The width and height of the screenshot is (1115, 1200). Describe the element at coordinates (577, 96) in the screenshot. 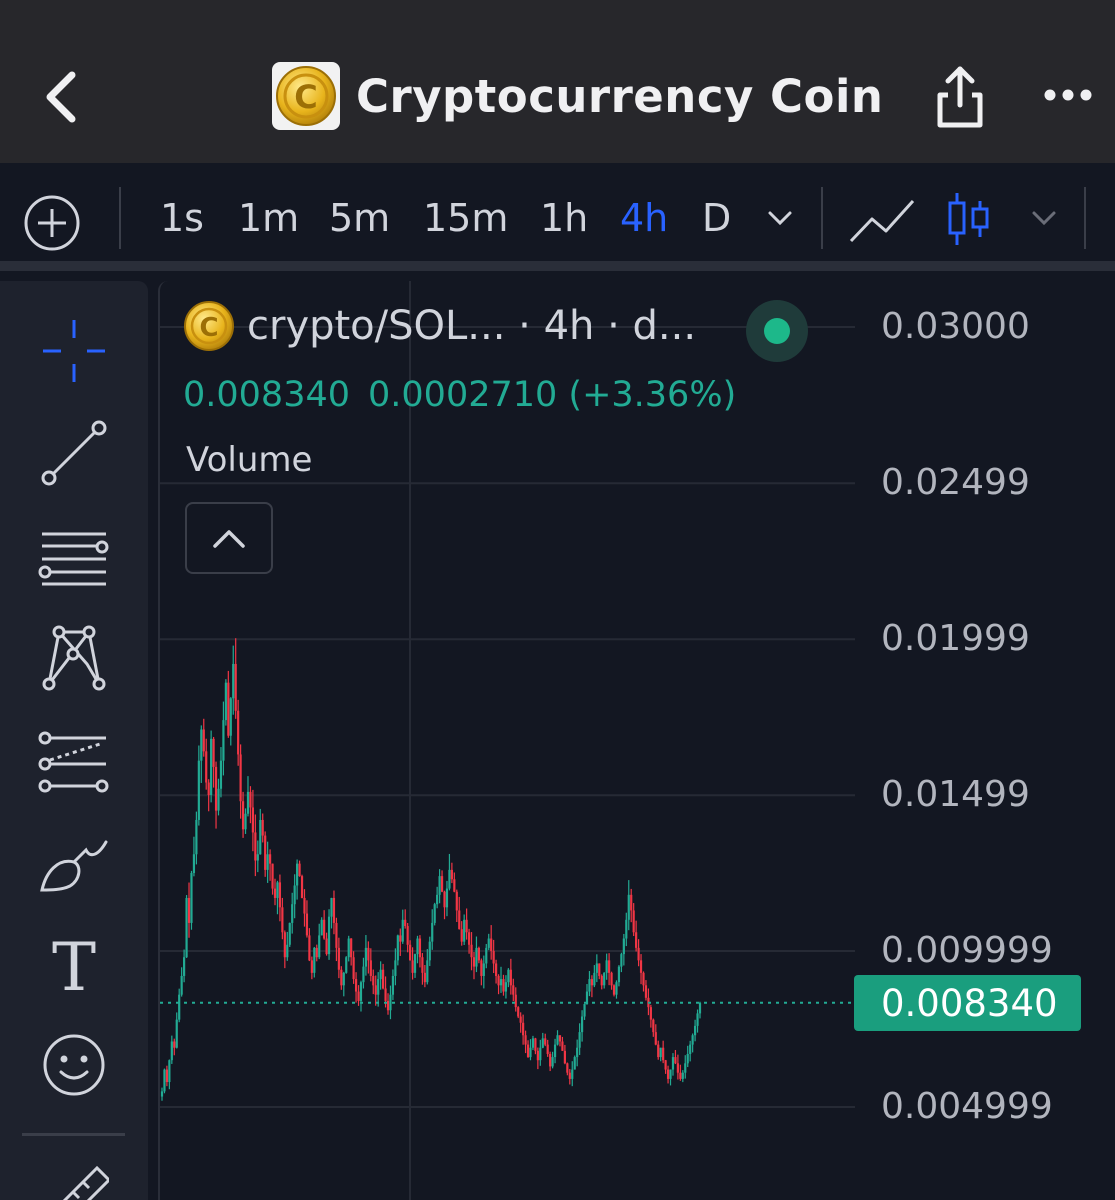

I see `header-title-group: C Cryptocurrency Coin` at that location.